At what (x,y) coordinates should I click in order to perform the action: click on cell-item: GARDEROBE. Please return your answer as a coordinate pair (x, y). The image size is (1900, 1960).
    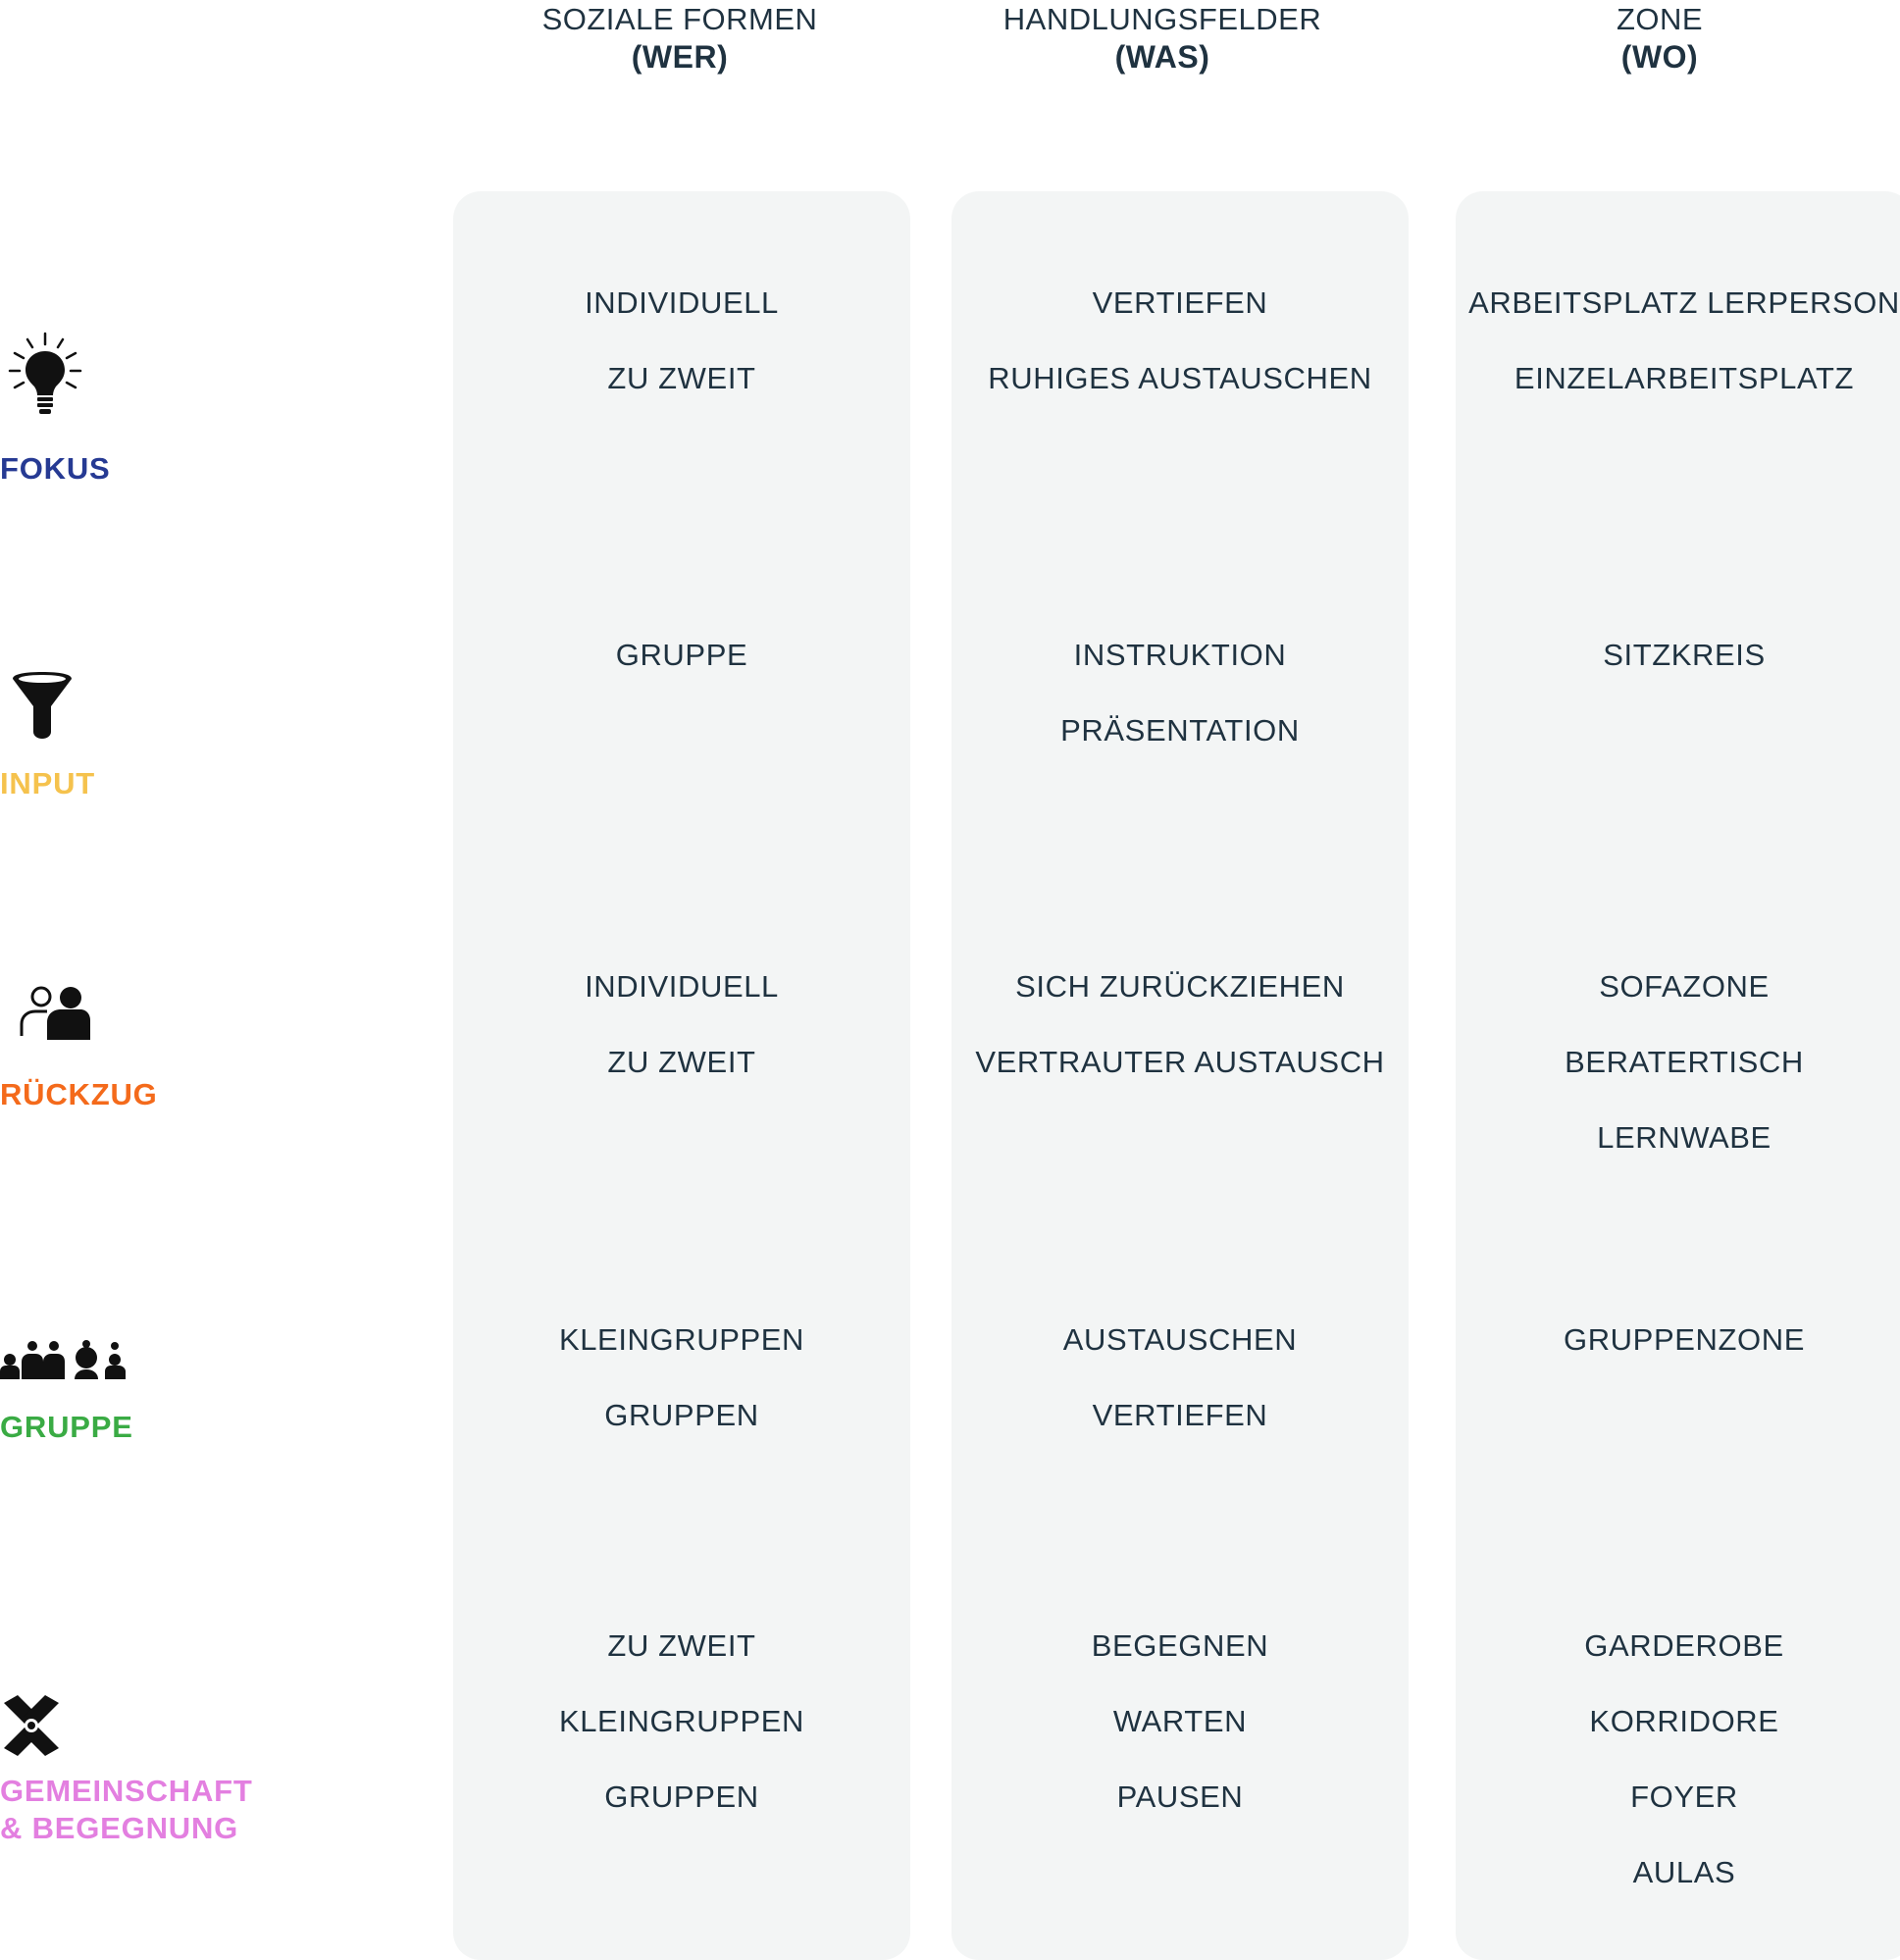
    Looking at the image, I should click on (1684, 1645).